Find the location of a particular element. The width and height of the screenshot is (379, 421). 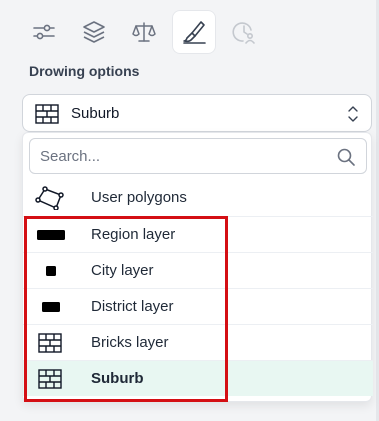

list-item-city-layer: City layer is located at coordinates (198, 270).